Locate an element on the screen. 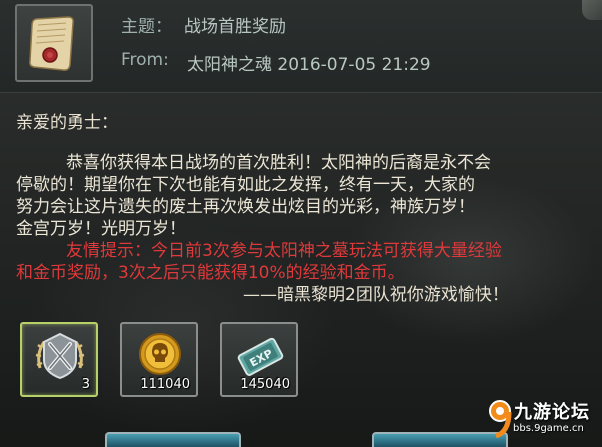 This screenshot has height=447, width=602. exp-scroll-icon: EXP is located at coordinates (260, 356).